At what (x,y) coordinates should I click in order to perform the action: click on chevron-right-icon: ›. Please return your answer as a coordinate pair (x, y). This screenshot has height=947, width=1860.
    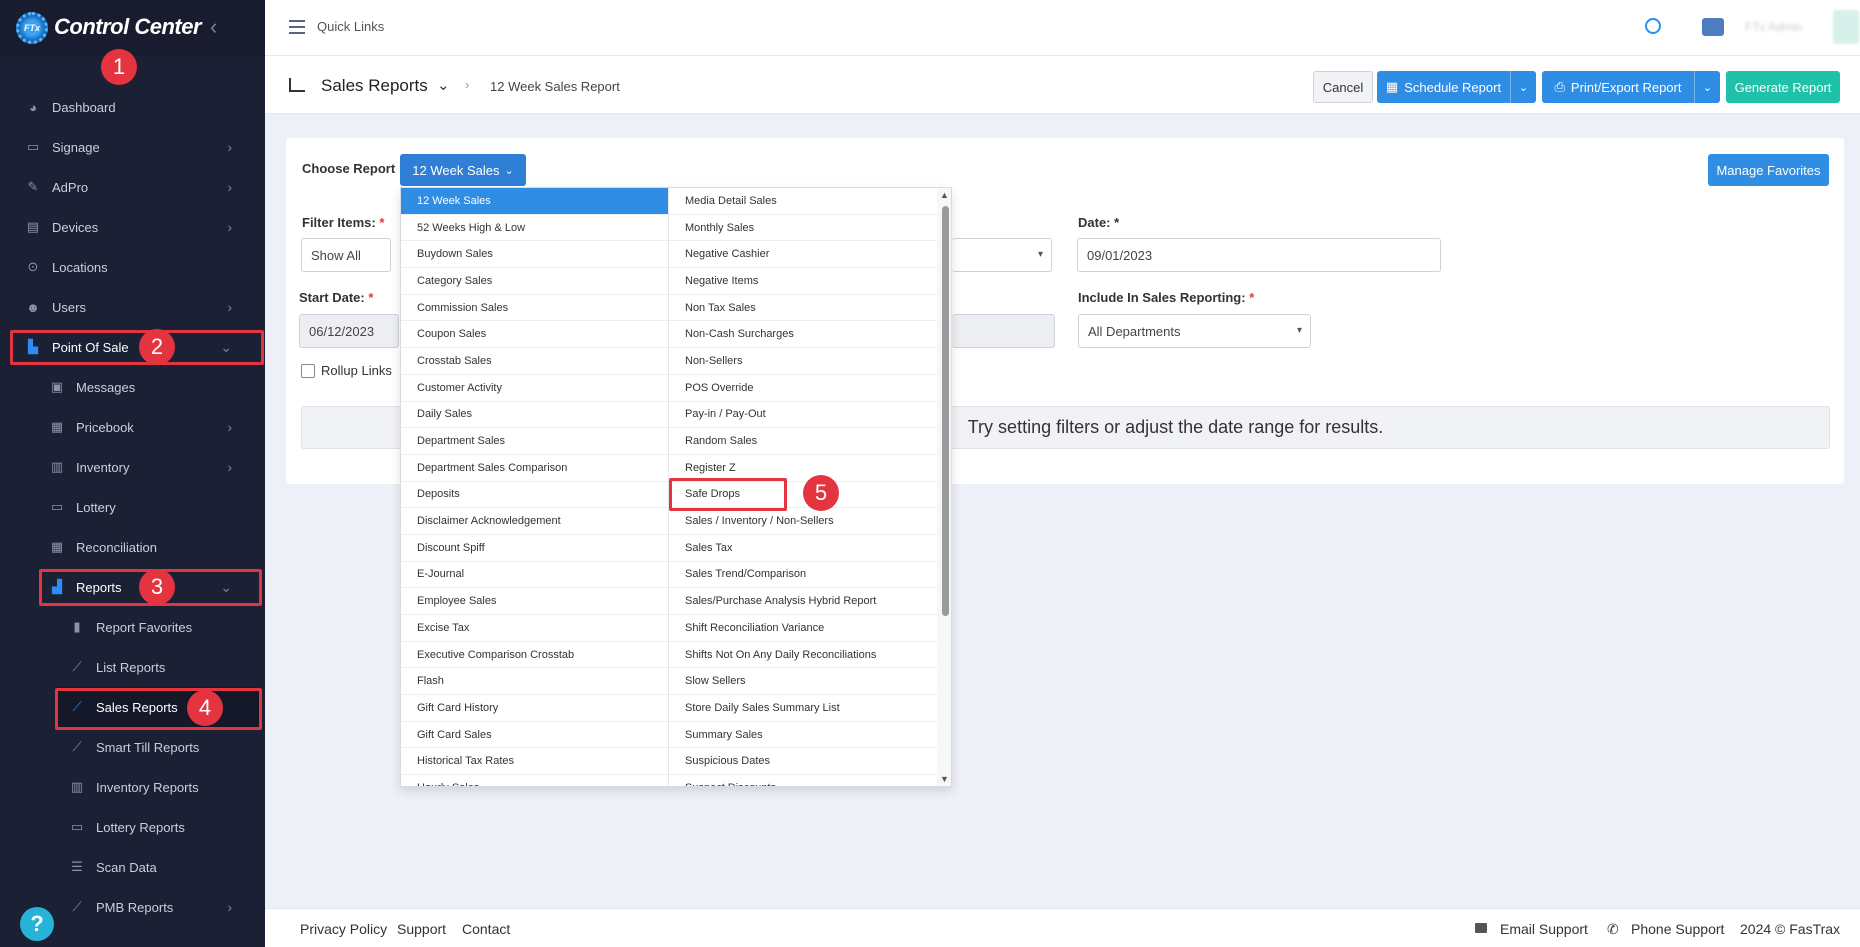
    Looking at the image, I should click on (229, 147).